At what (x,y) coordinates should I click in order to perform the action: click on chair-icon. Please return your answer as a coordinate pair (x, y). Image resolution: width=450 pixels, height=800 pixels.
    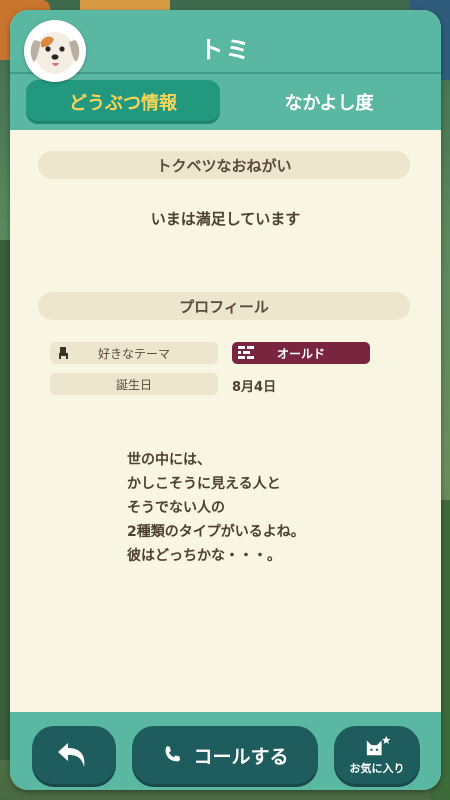
    Looking at the image, I should click on (64, 353).